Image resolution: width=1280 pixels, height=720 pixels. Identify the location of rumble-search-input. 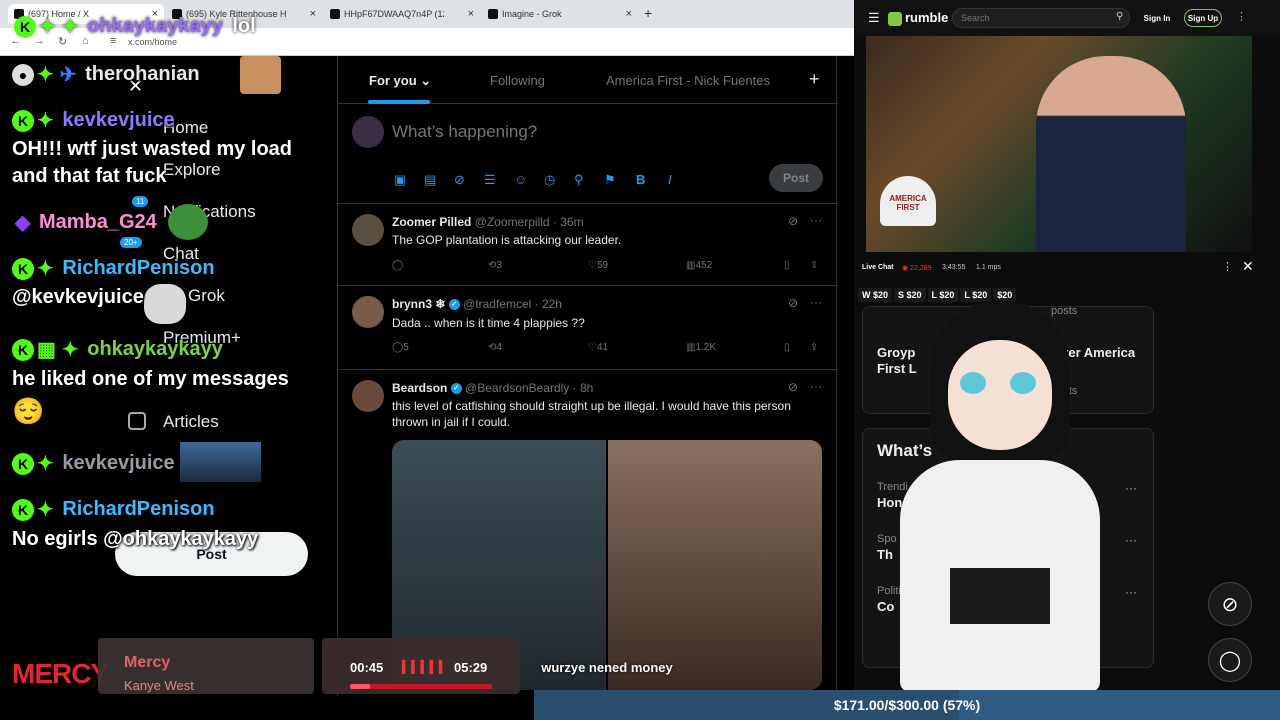
(1041, 18).